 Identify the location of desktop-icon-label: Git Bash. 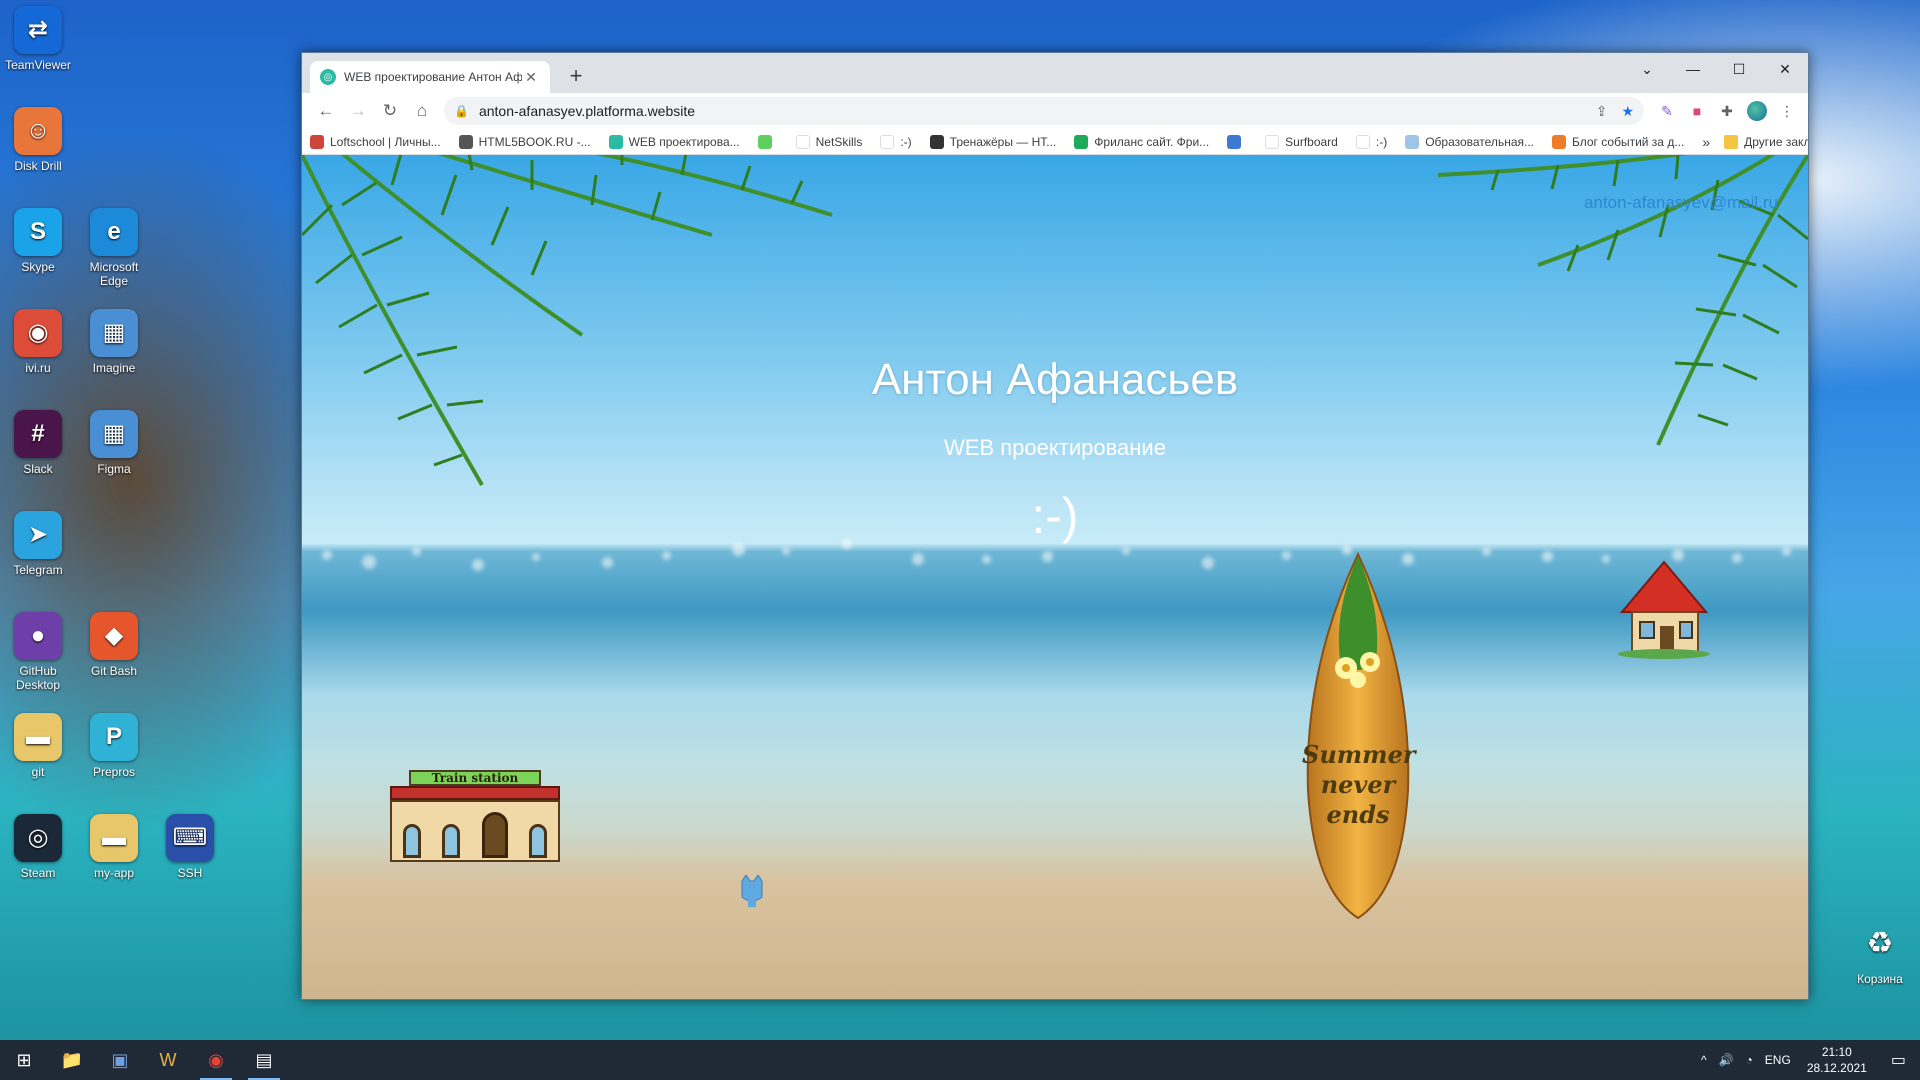
(114, 671).